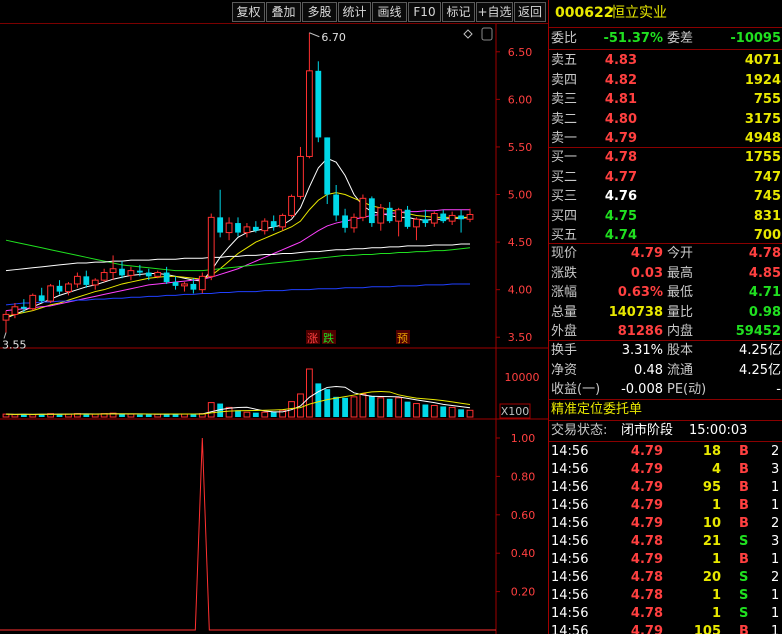  Describe the element at coordinates (665, 541) in the screenshot. I see `order-row: 14:56 4.78 21 S 3` at that location.